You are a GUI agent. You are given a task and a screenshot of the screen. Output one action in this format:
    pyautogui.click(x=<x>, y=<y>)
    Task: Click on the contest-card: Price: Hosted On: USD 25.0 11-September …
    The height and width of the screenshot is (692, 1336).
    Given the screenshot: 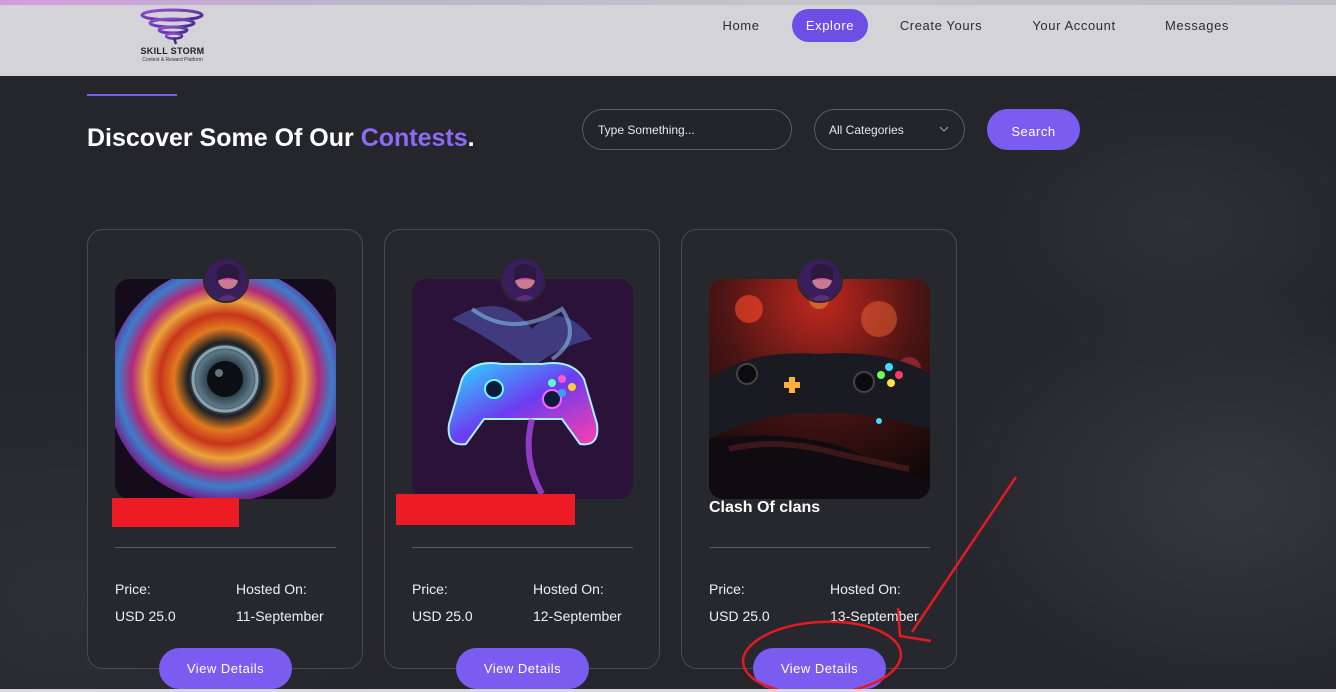 What is the action you would take?
    pyautogui.click(x=225, y=459)
    